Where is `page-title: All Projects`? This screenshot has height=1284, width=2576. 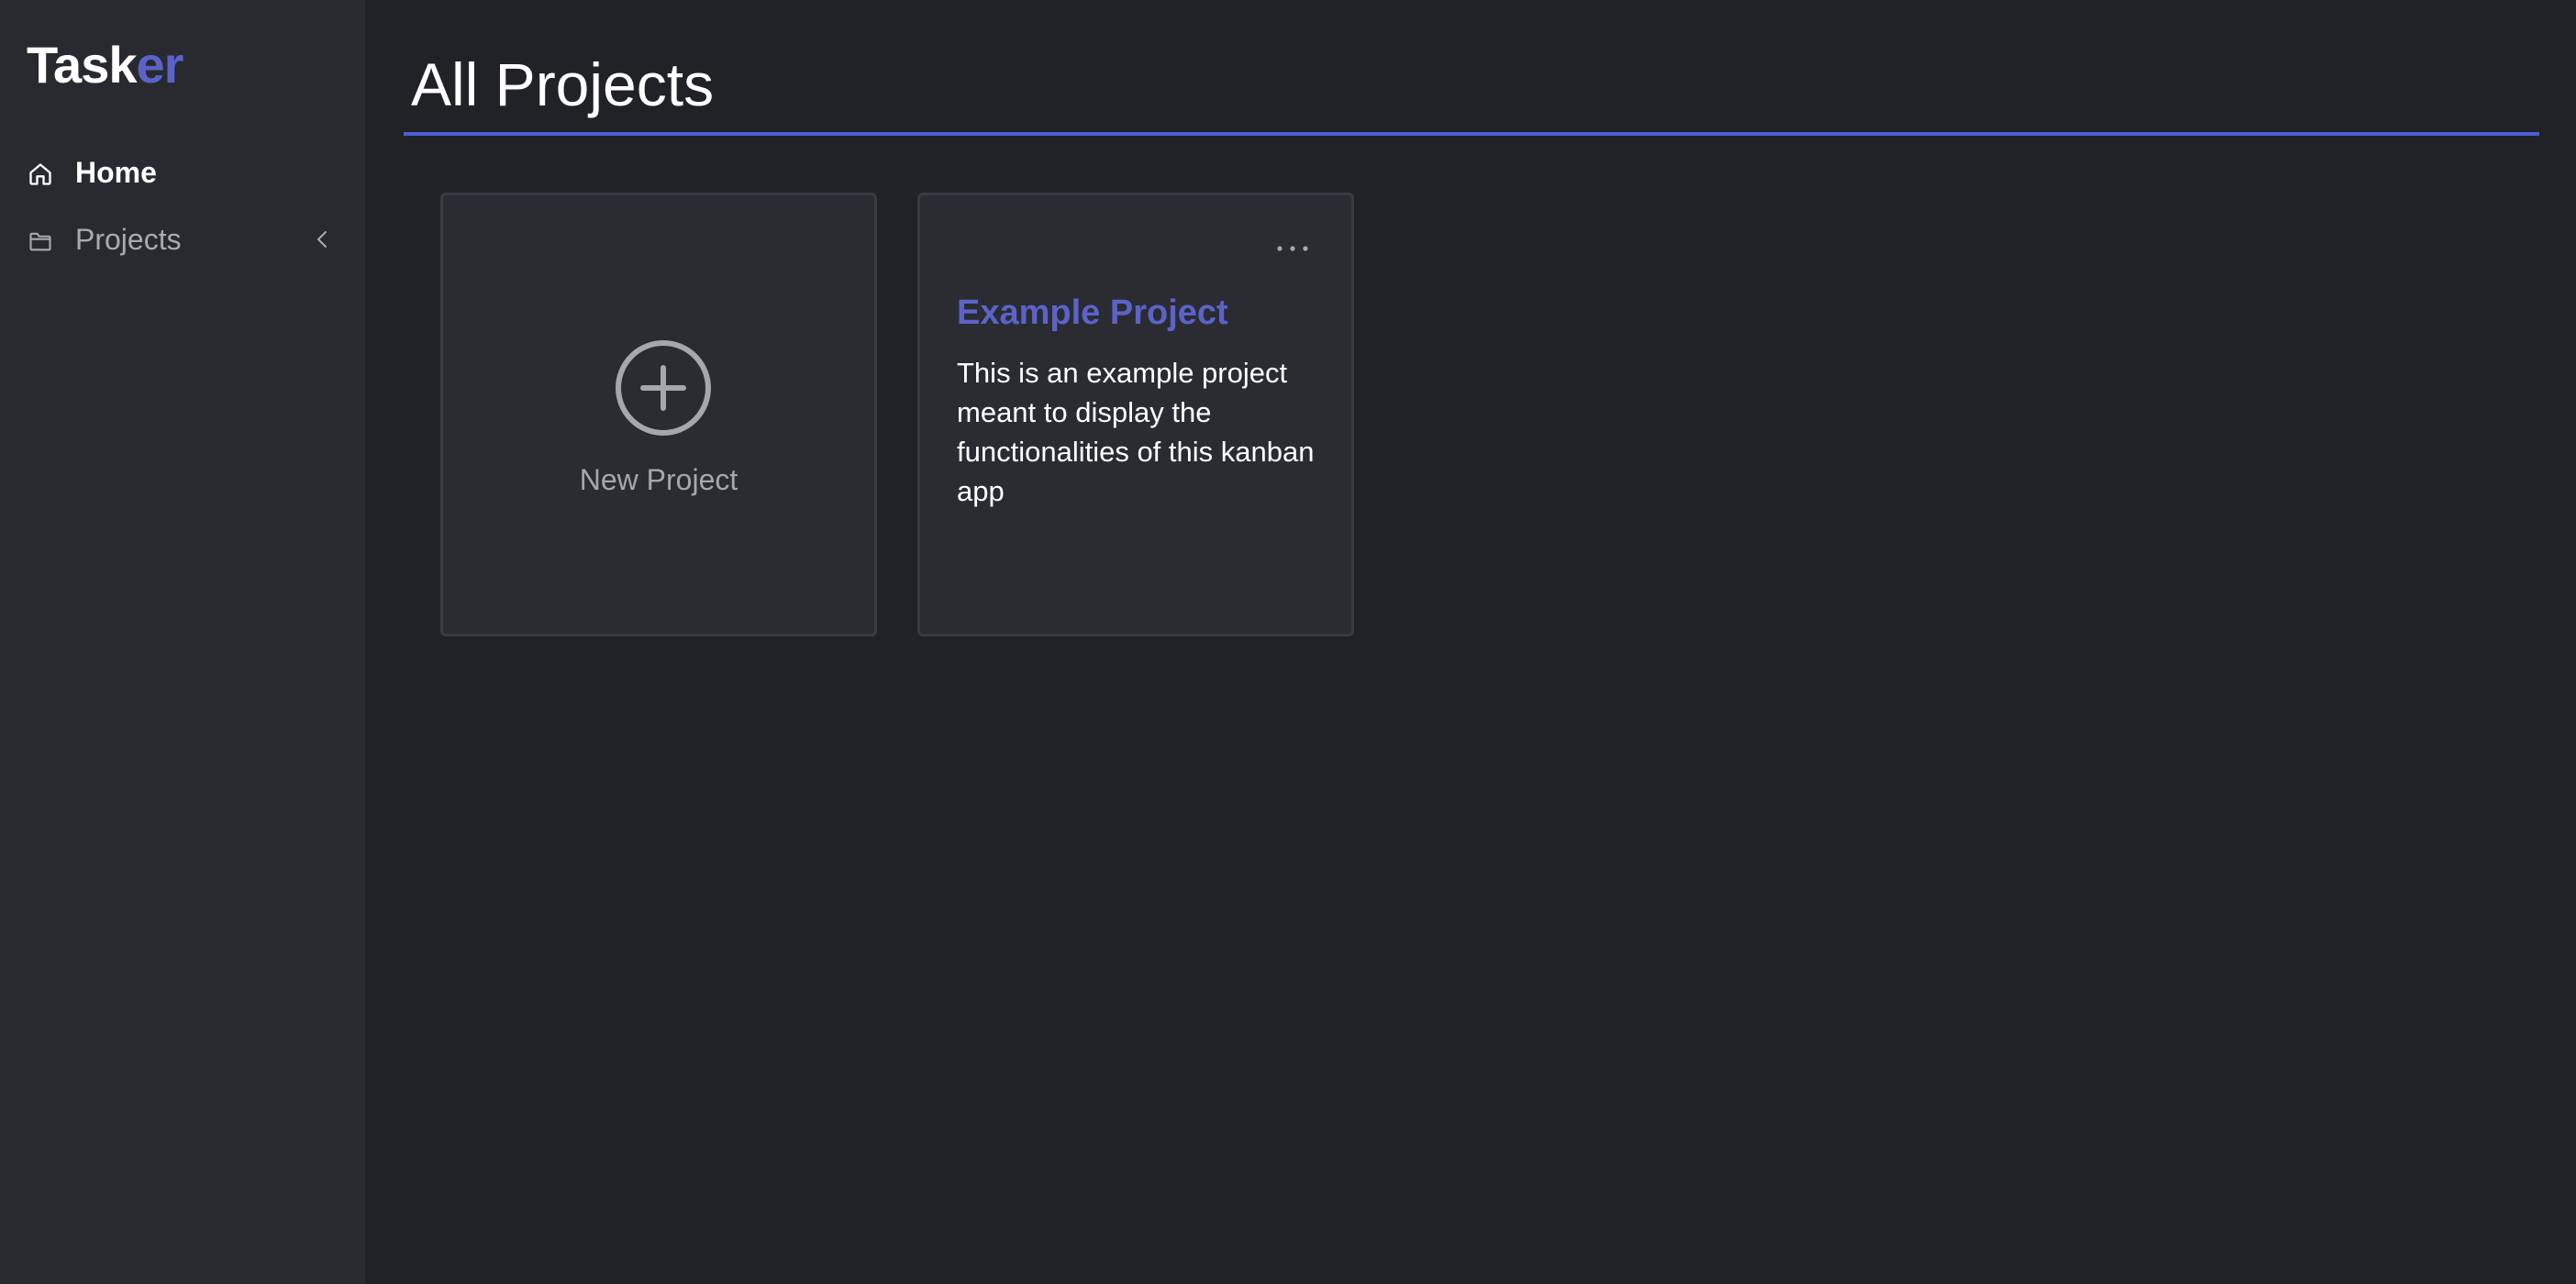
page-title: All Projects is located at coordinates (563, 84).